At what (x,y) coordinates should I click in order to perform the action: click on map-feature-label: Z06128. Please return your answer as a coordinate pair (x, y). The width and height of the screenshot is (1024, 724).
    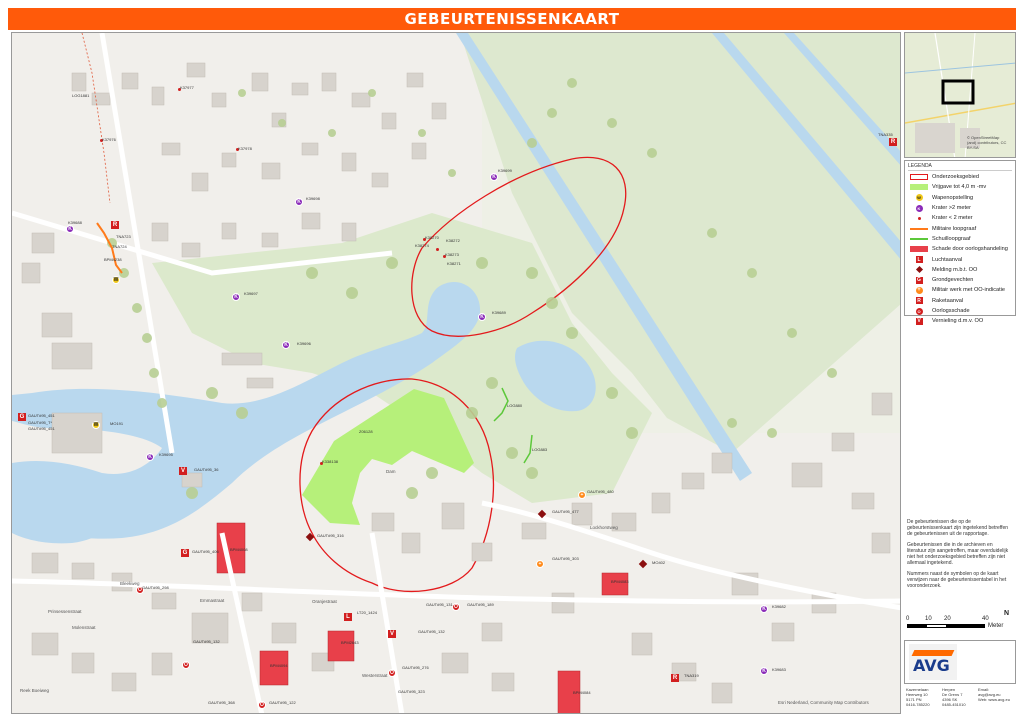
    Looking at the image, I should click on (366, 431).